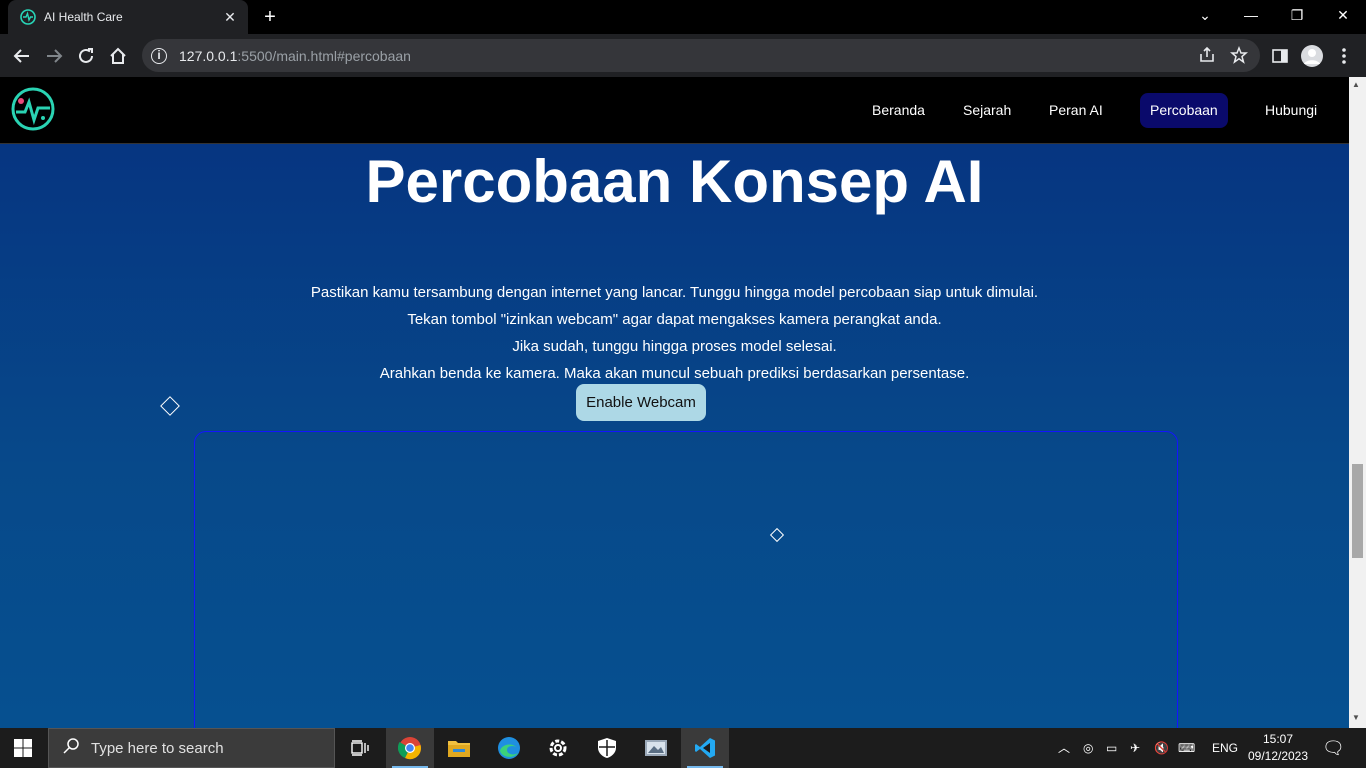  Describe the element at coordinates (71, 748) in the screenshot. I see `search-icon` at that location.